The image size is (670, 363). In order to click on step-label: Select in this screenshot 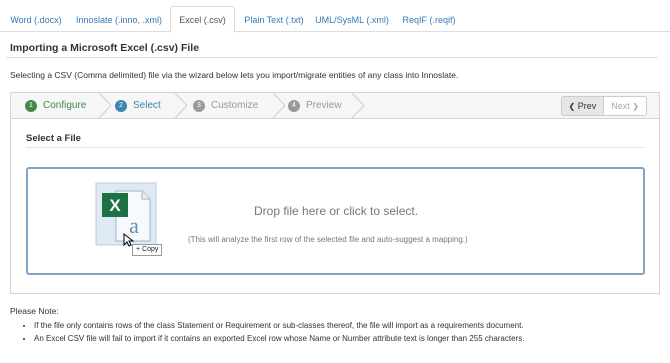, I will do `click(147, 105)`.